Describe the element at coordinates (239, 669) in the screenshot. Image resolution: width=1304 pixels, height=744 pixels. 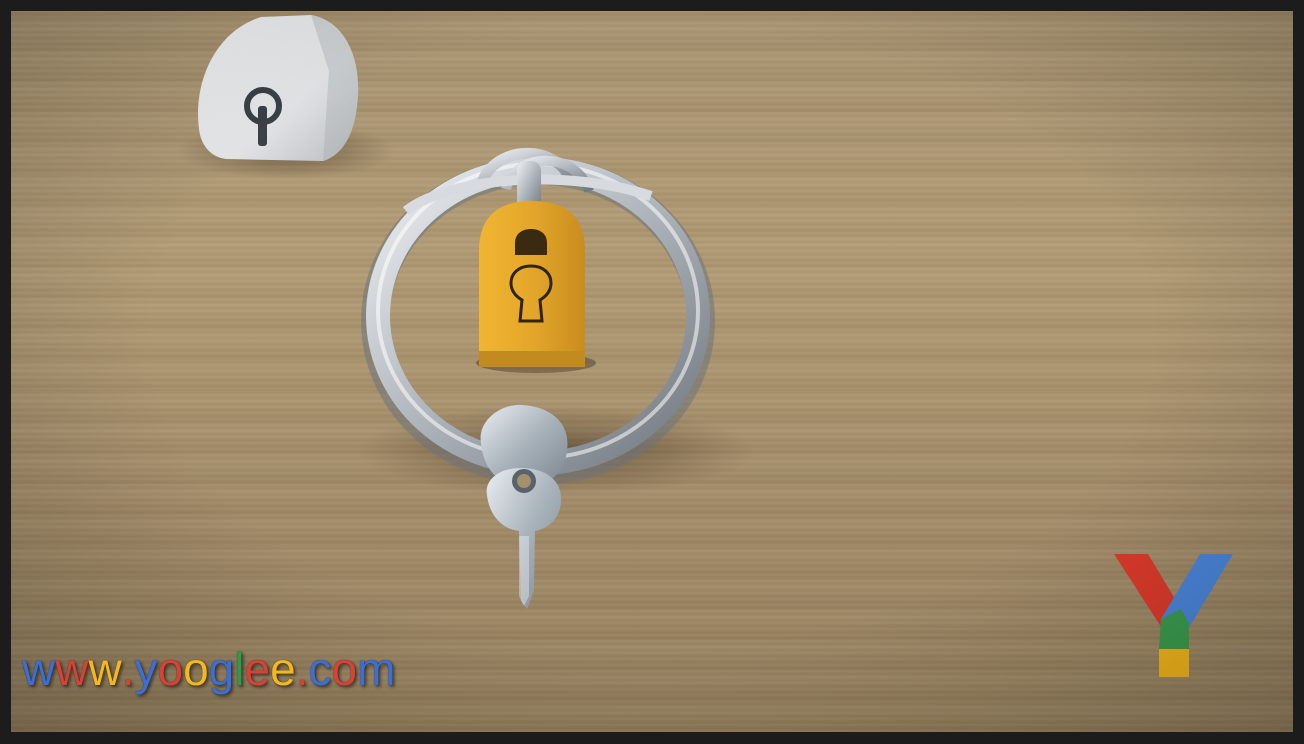
I see `watermark-letter: l` at that location.